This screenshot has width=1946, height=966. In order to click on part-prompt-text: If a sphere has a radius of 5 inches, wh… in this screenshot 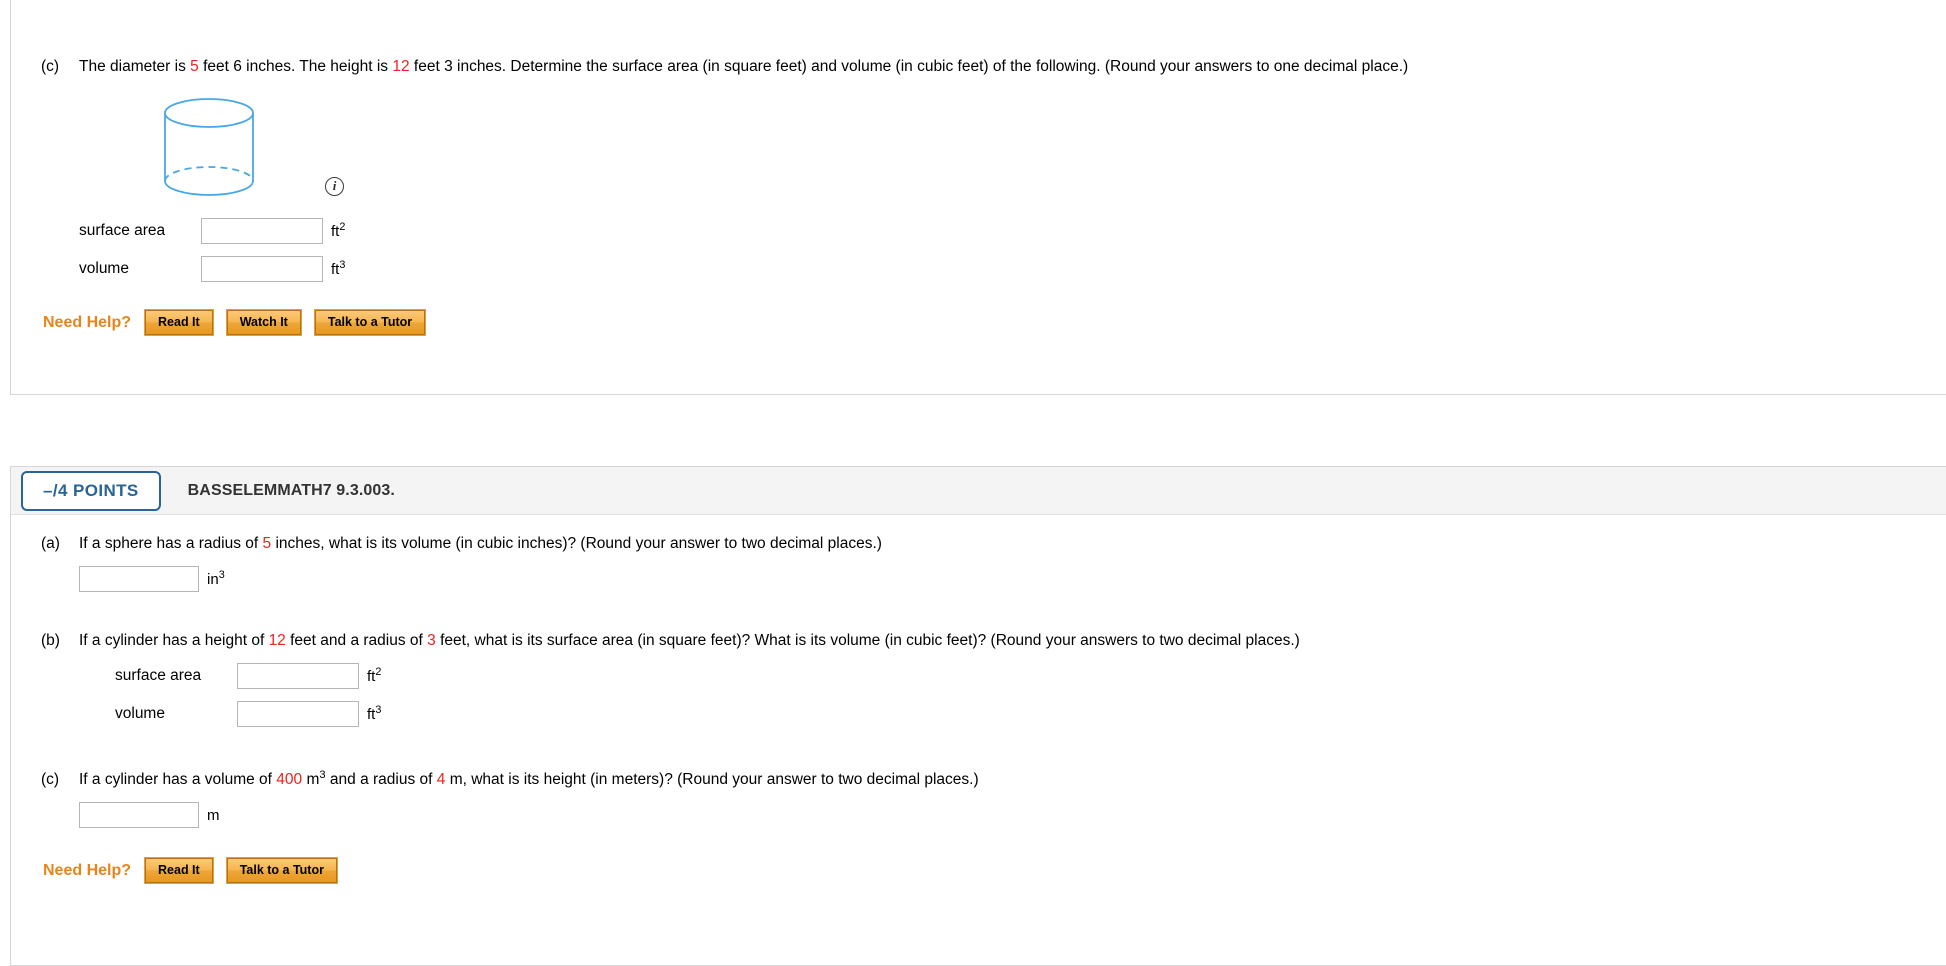, I will do `click(1012, 543)`.